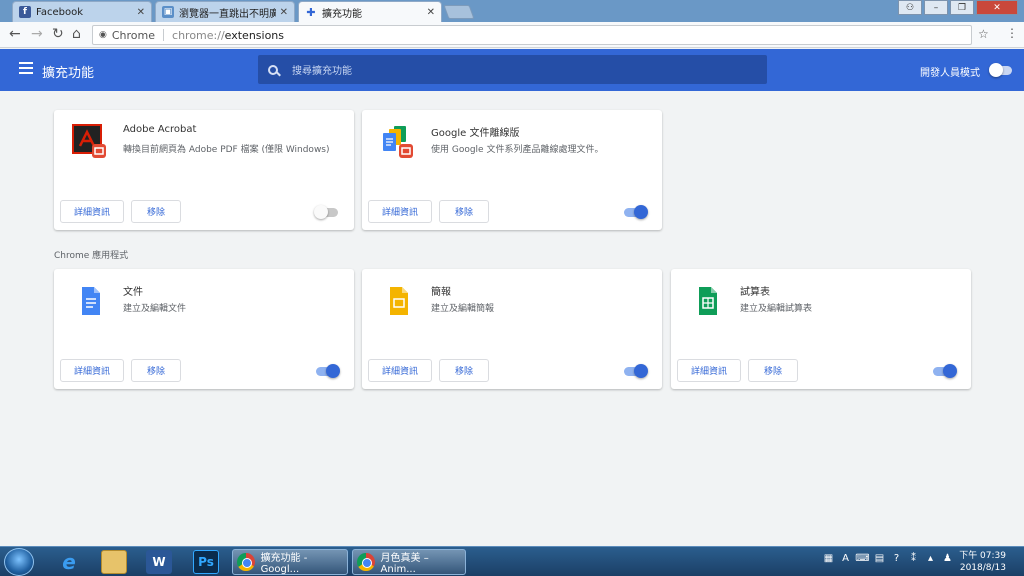 The width and height of the screenshot is (1024, 576). What do you see at coordinates (273, 69) in the screenshot?
I see `search-icon` at bounding box center [273, 69].